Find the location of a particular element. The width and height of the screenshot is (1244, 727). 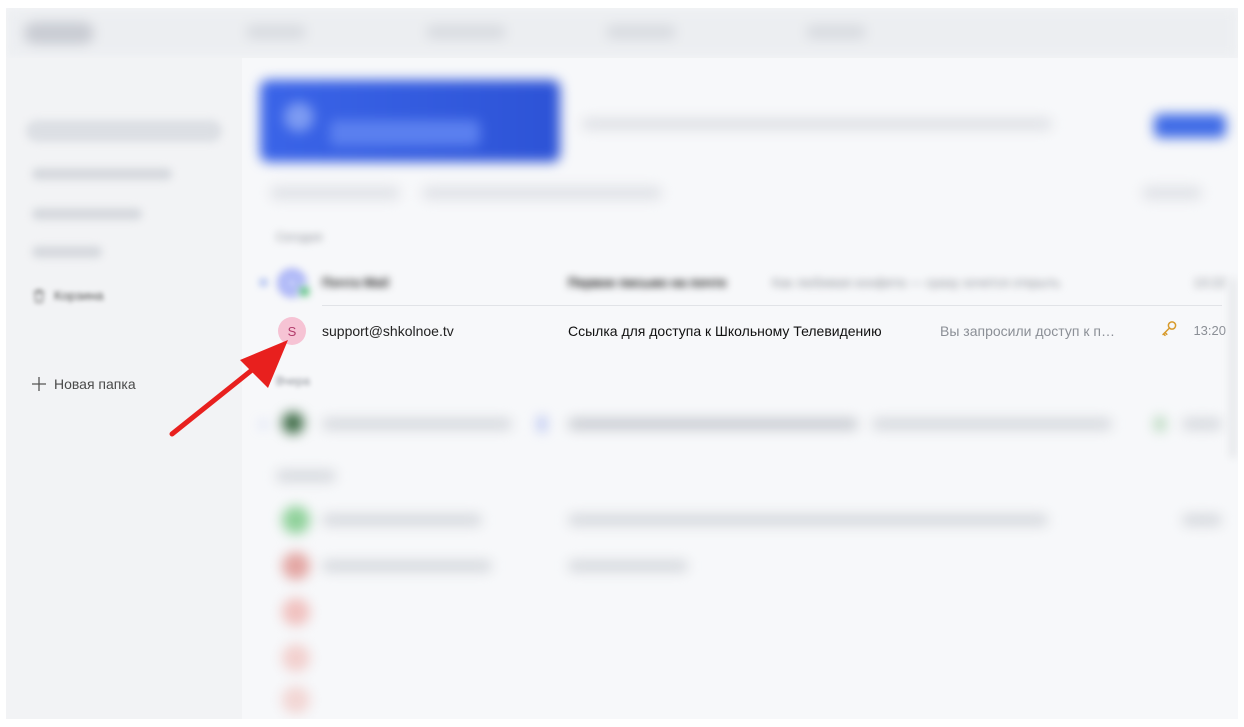

top-bar is located at coordinates (622, 33).